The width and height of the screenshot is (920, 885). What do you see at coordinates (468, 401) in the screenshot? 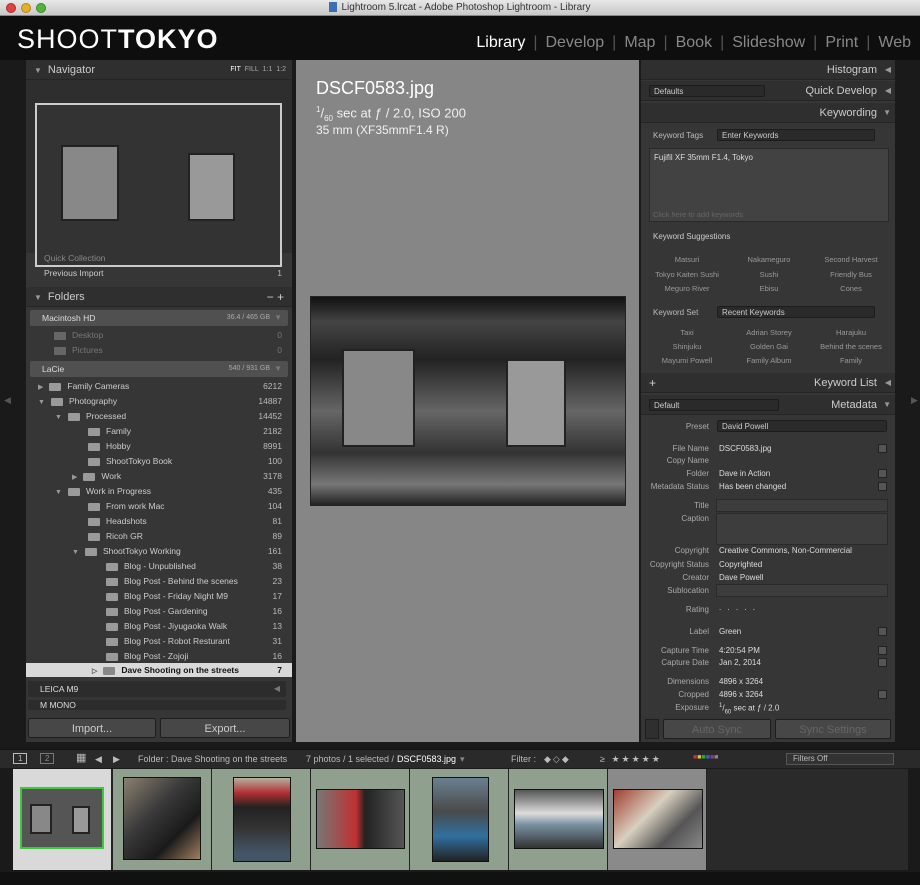
I see `main-photo` at bounding box center [468, 401].